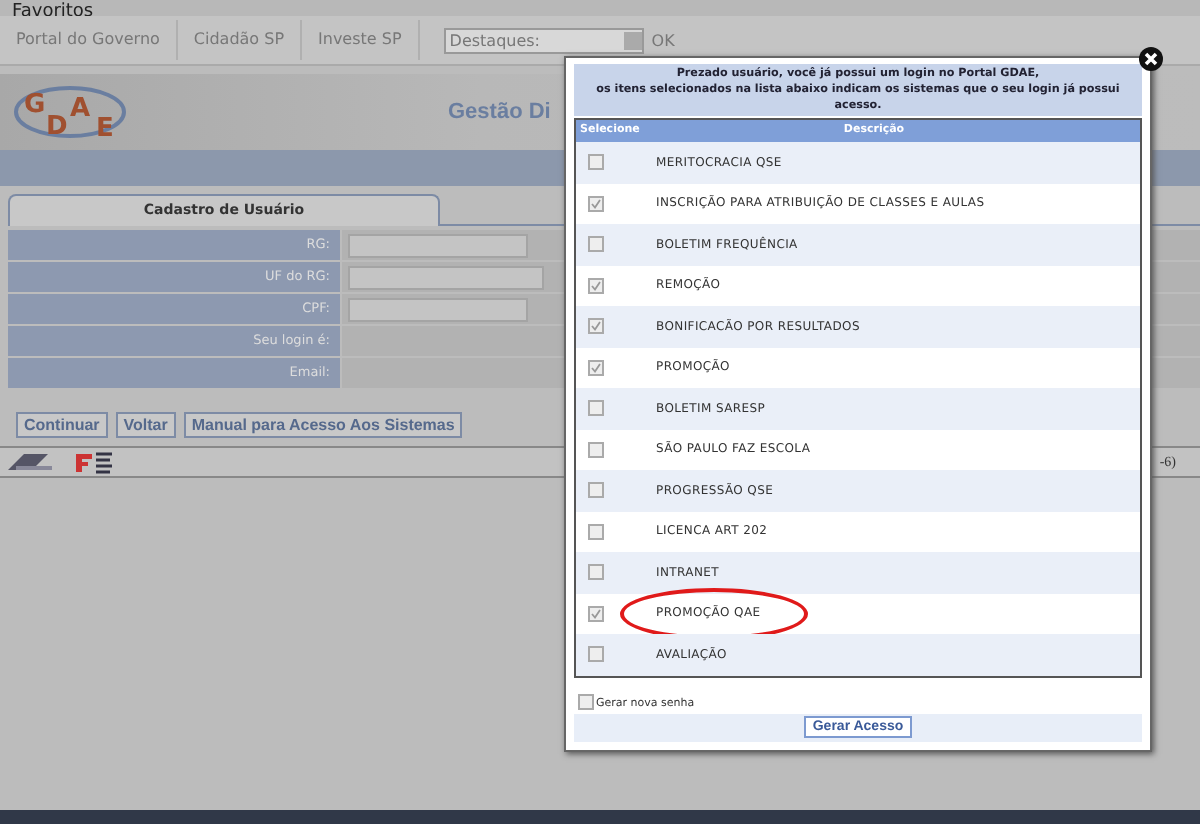  Describe the element at coordinates (446, 277) in the screenshot. I see `dropdown-field` at that location.